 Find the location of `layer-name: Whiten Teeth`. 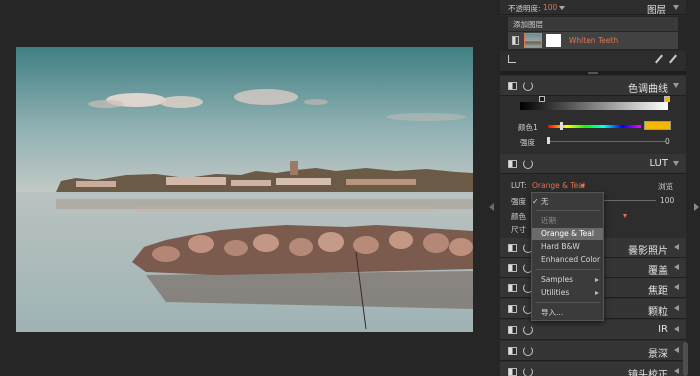

layer-name: Whiten Teeth is located at coordinates (594, 40).